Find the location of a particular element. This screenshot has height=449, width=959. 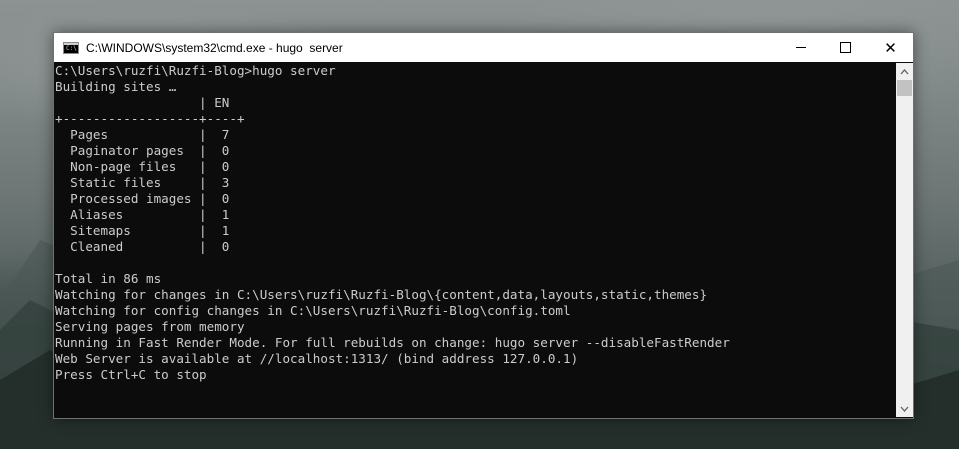

scrollbar-thumb is located at coordinates (904, 88).